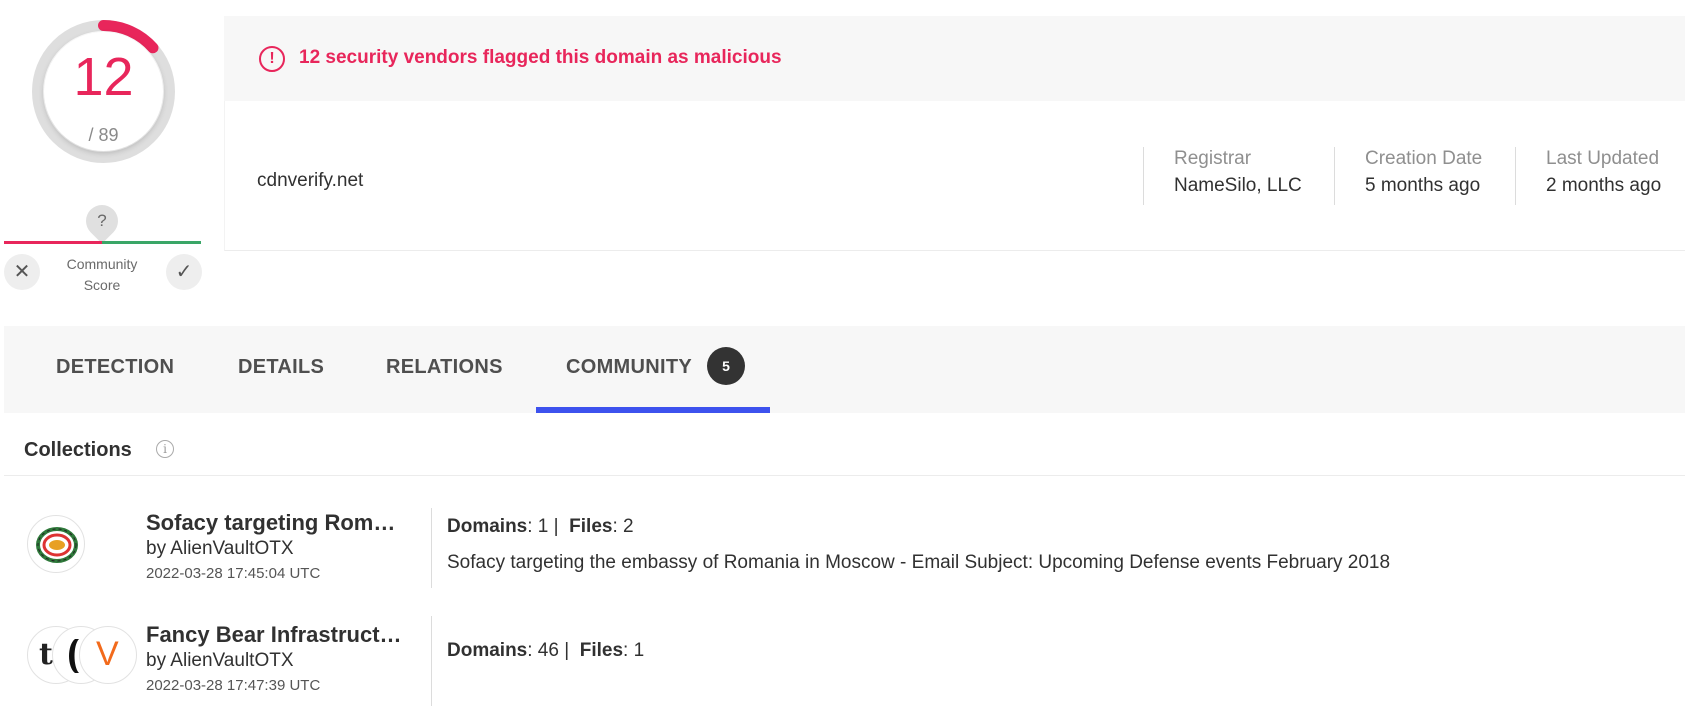  I want to click on tab-relations: RELATIONS, so click(444, 367).